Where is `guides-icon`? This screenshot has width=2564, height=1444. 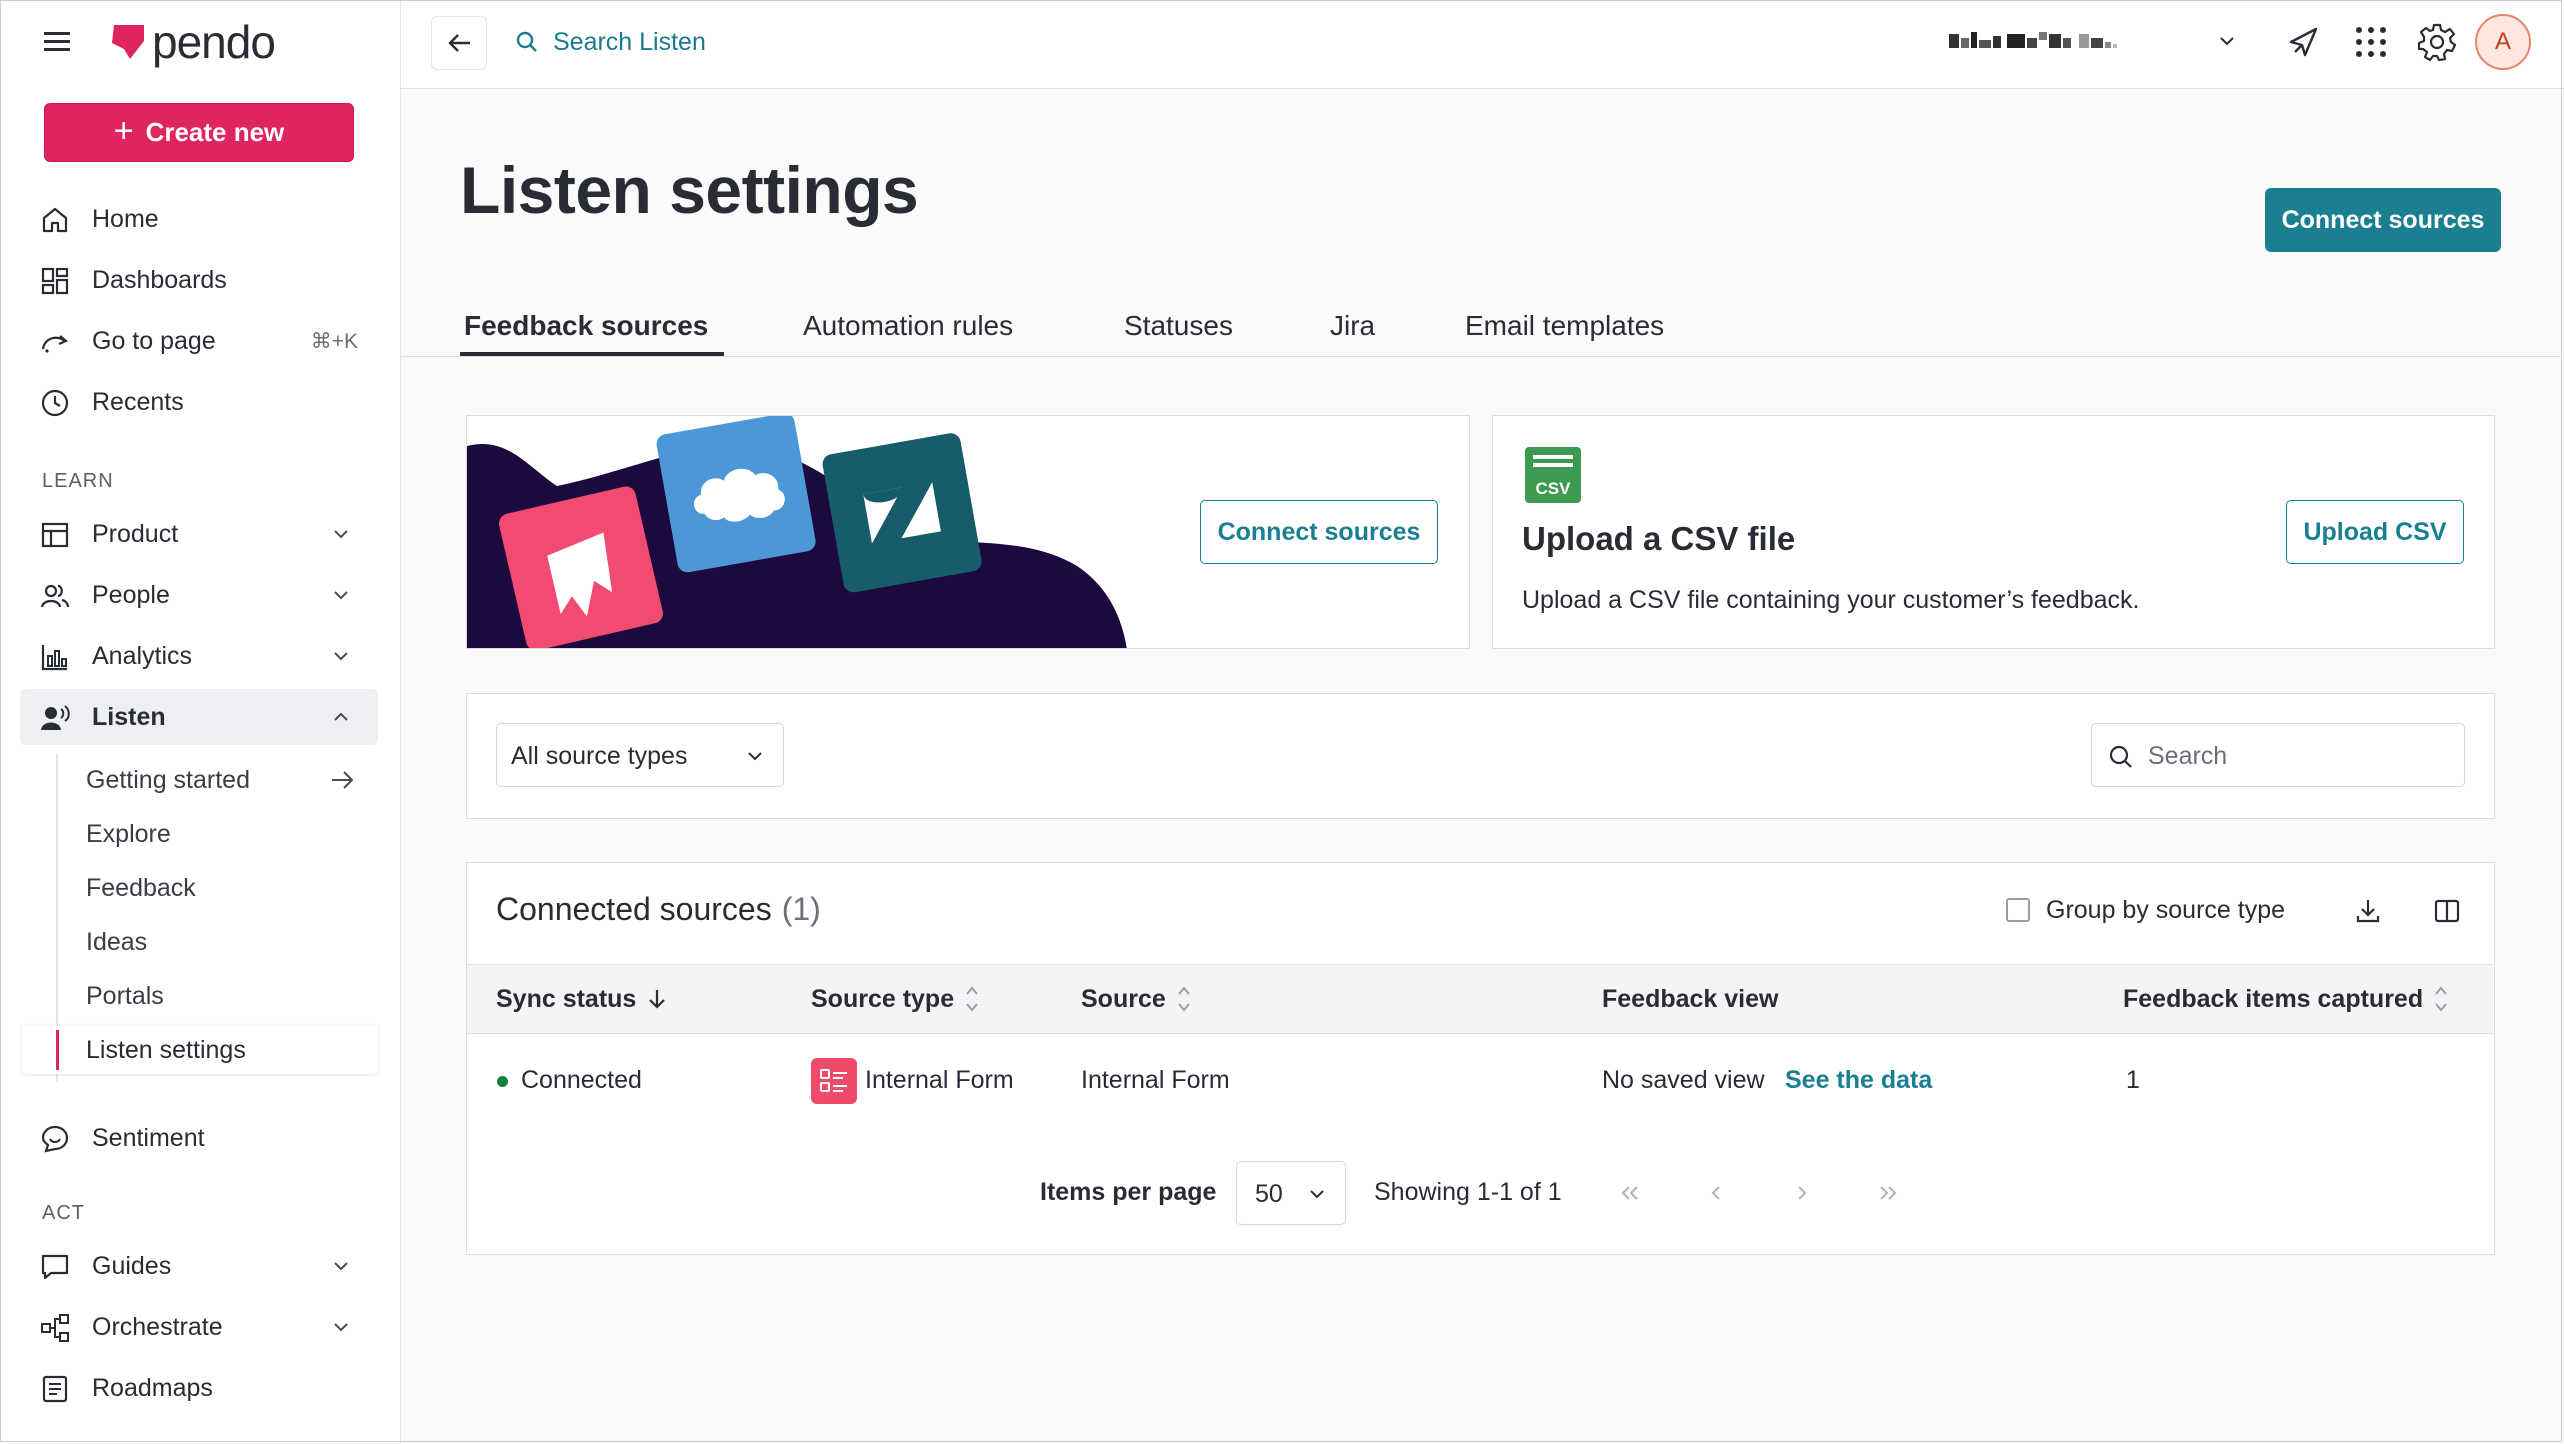
guides-icon is located at coordinates (55, 1267).